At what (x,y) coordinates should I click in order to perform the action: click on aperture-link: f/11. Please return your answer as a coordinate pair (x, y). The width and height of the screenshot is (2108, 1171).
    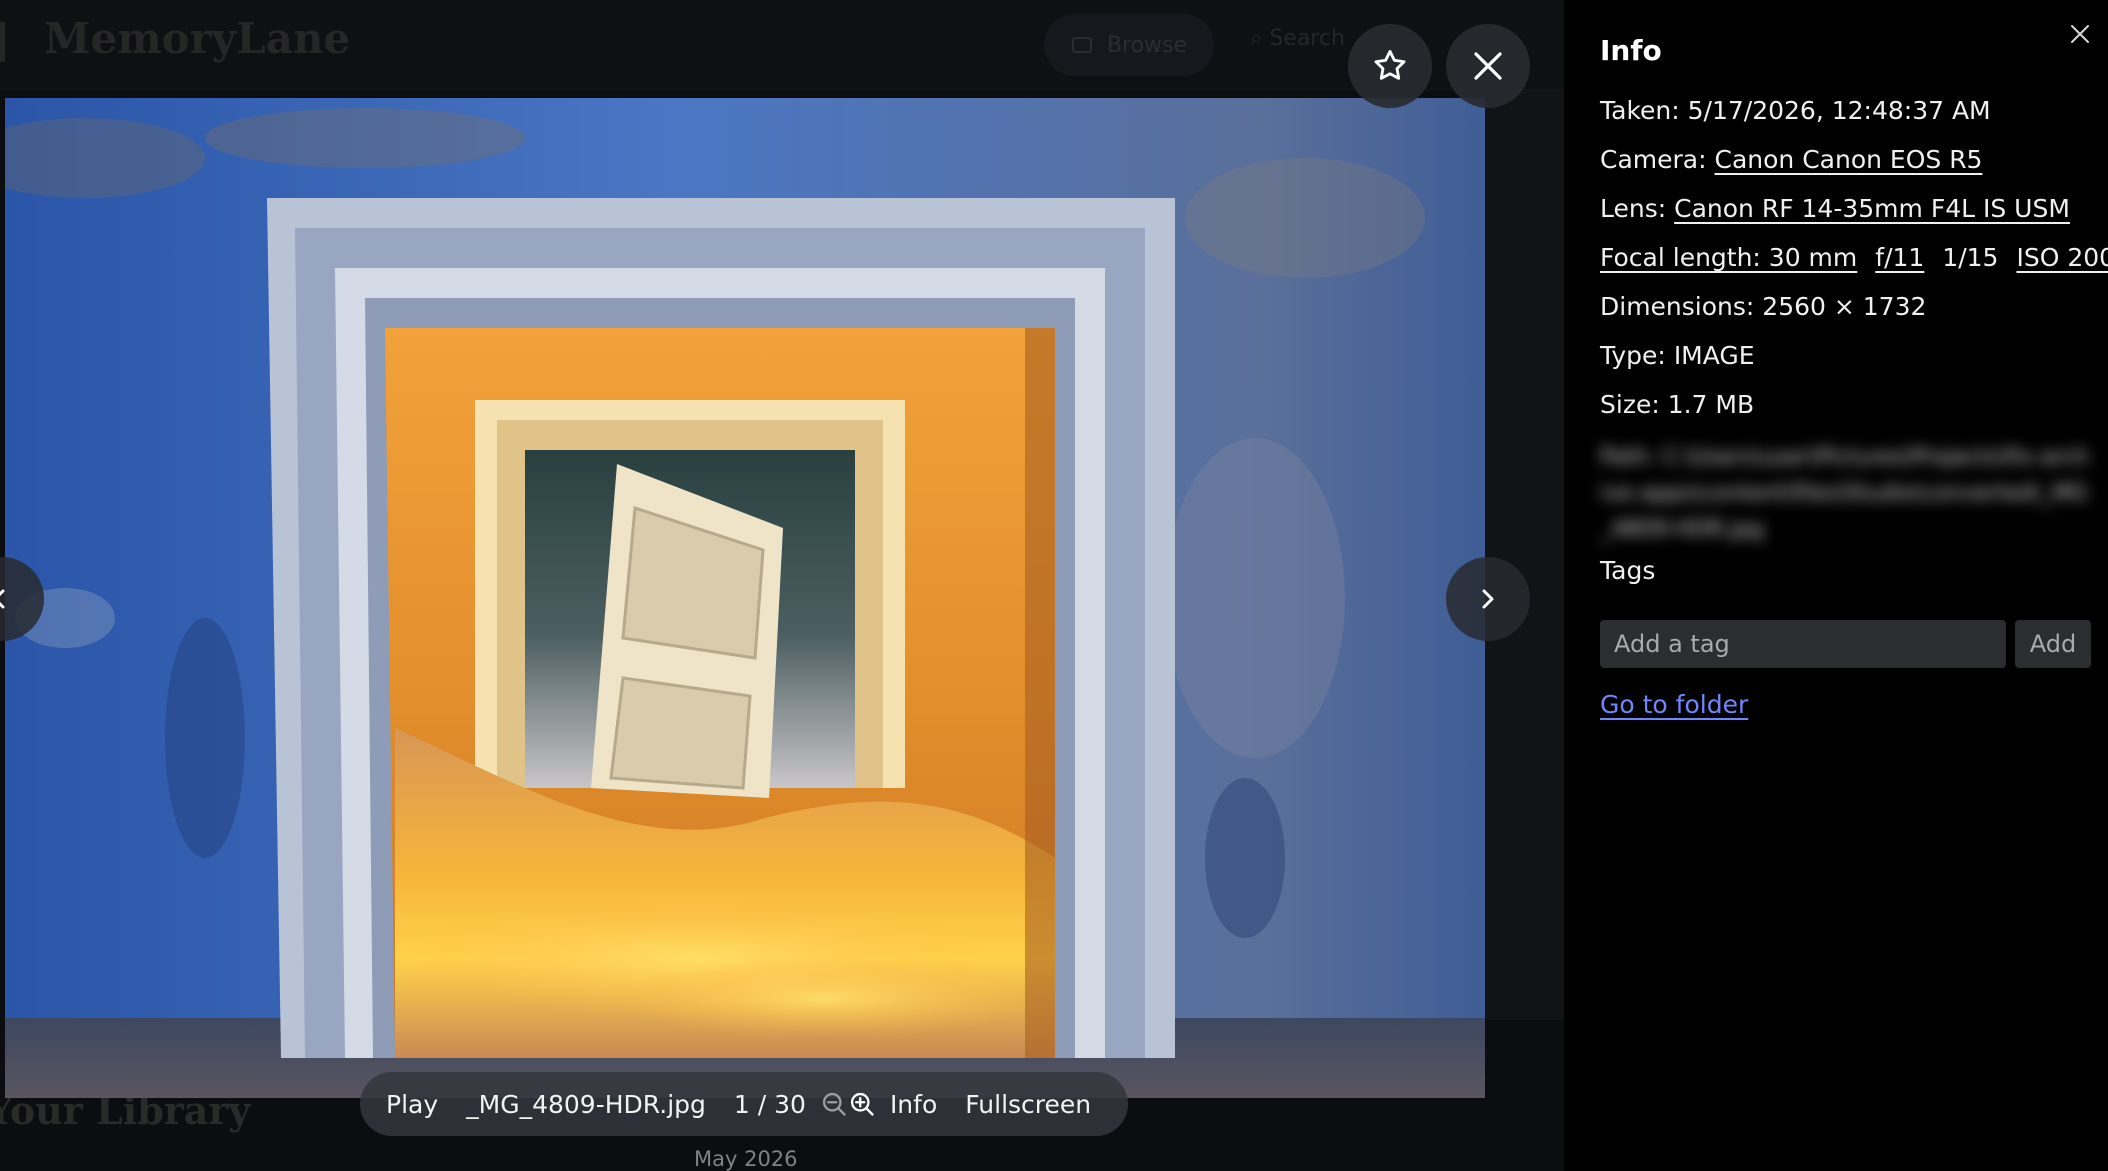
    Looking at the image, I should click on (1899, 257).